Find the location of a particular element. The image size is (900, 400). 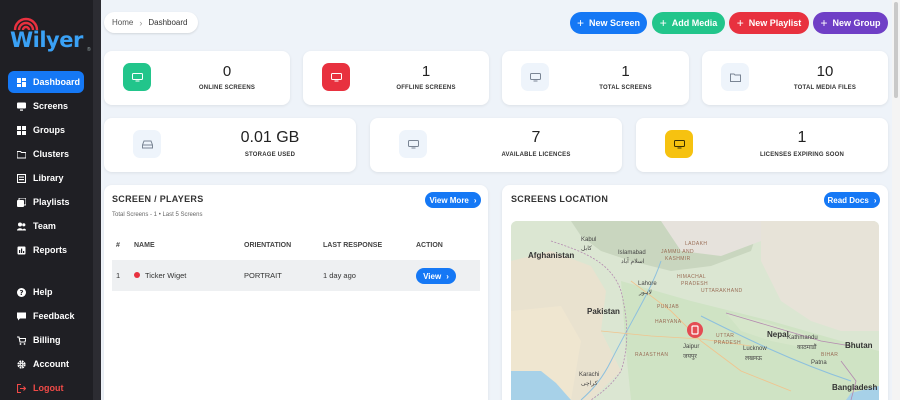

playlist-icon is located at coordinates (21, 202).